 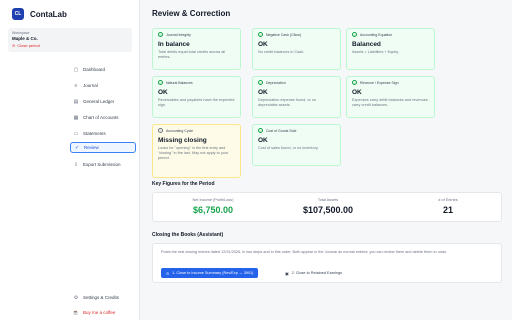 I want to click on kpi-label: # of Entries, so click(x=448, y=200).